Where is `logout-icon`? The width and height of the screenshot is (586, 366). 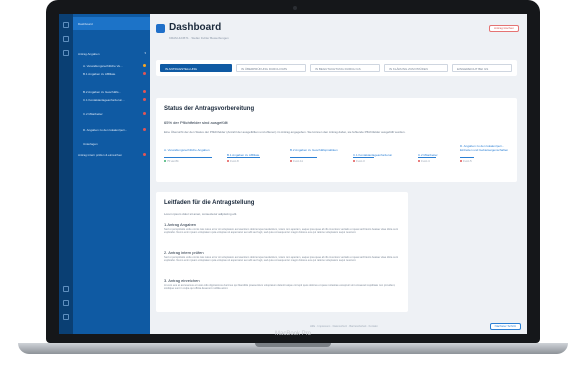
logout-icon is located at coordinates (66, 317).